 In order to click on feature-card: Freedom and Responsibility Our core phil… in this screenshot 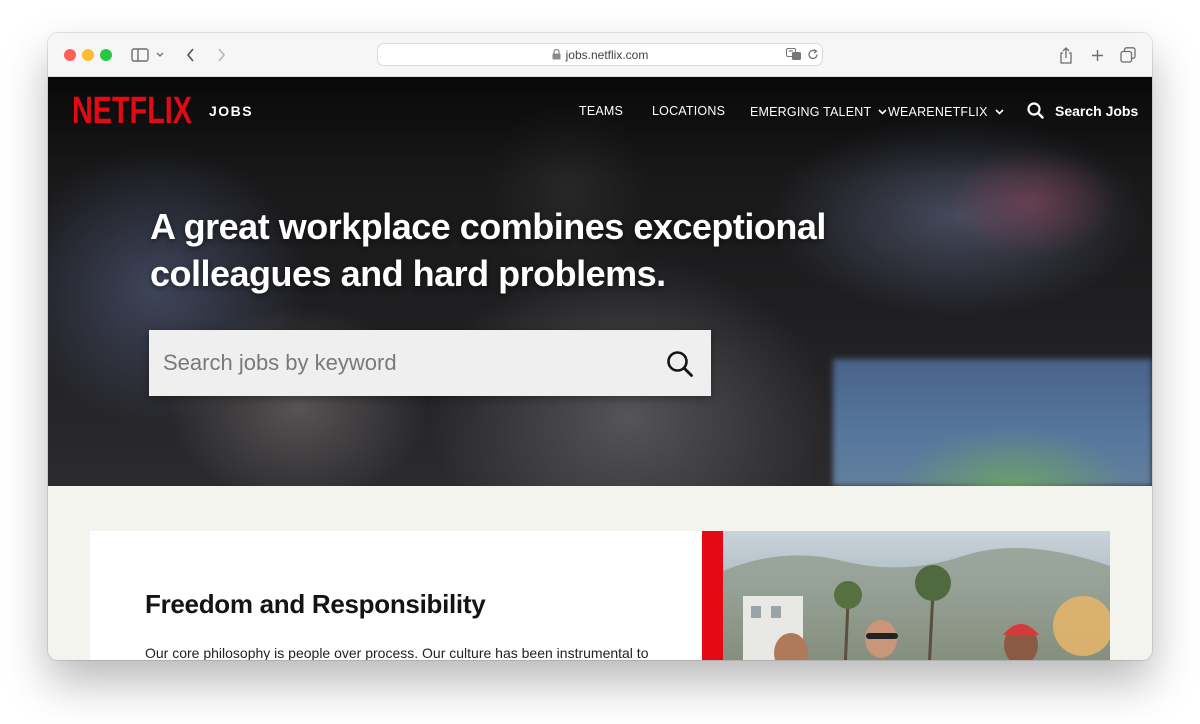, I will do `click(396, 595)`.